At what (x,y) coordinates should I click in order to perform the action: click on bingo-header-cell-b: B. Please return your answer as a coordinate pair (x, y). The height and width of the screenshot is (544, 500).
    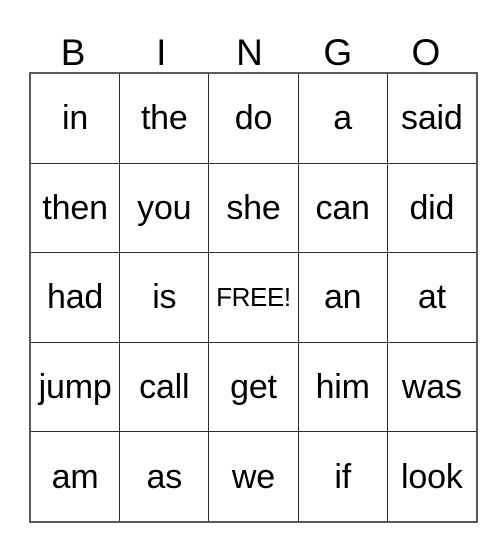
    Looking at the image, I should click on (73, 47).